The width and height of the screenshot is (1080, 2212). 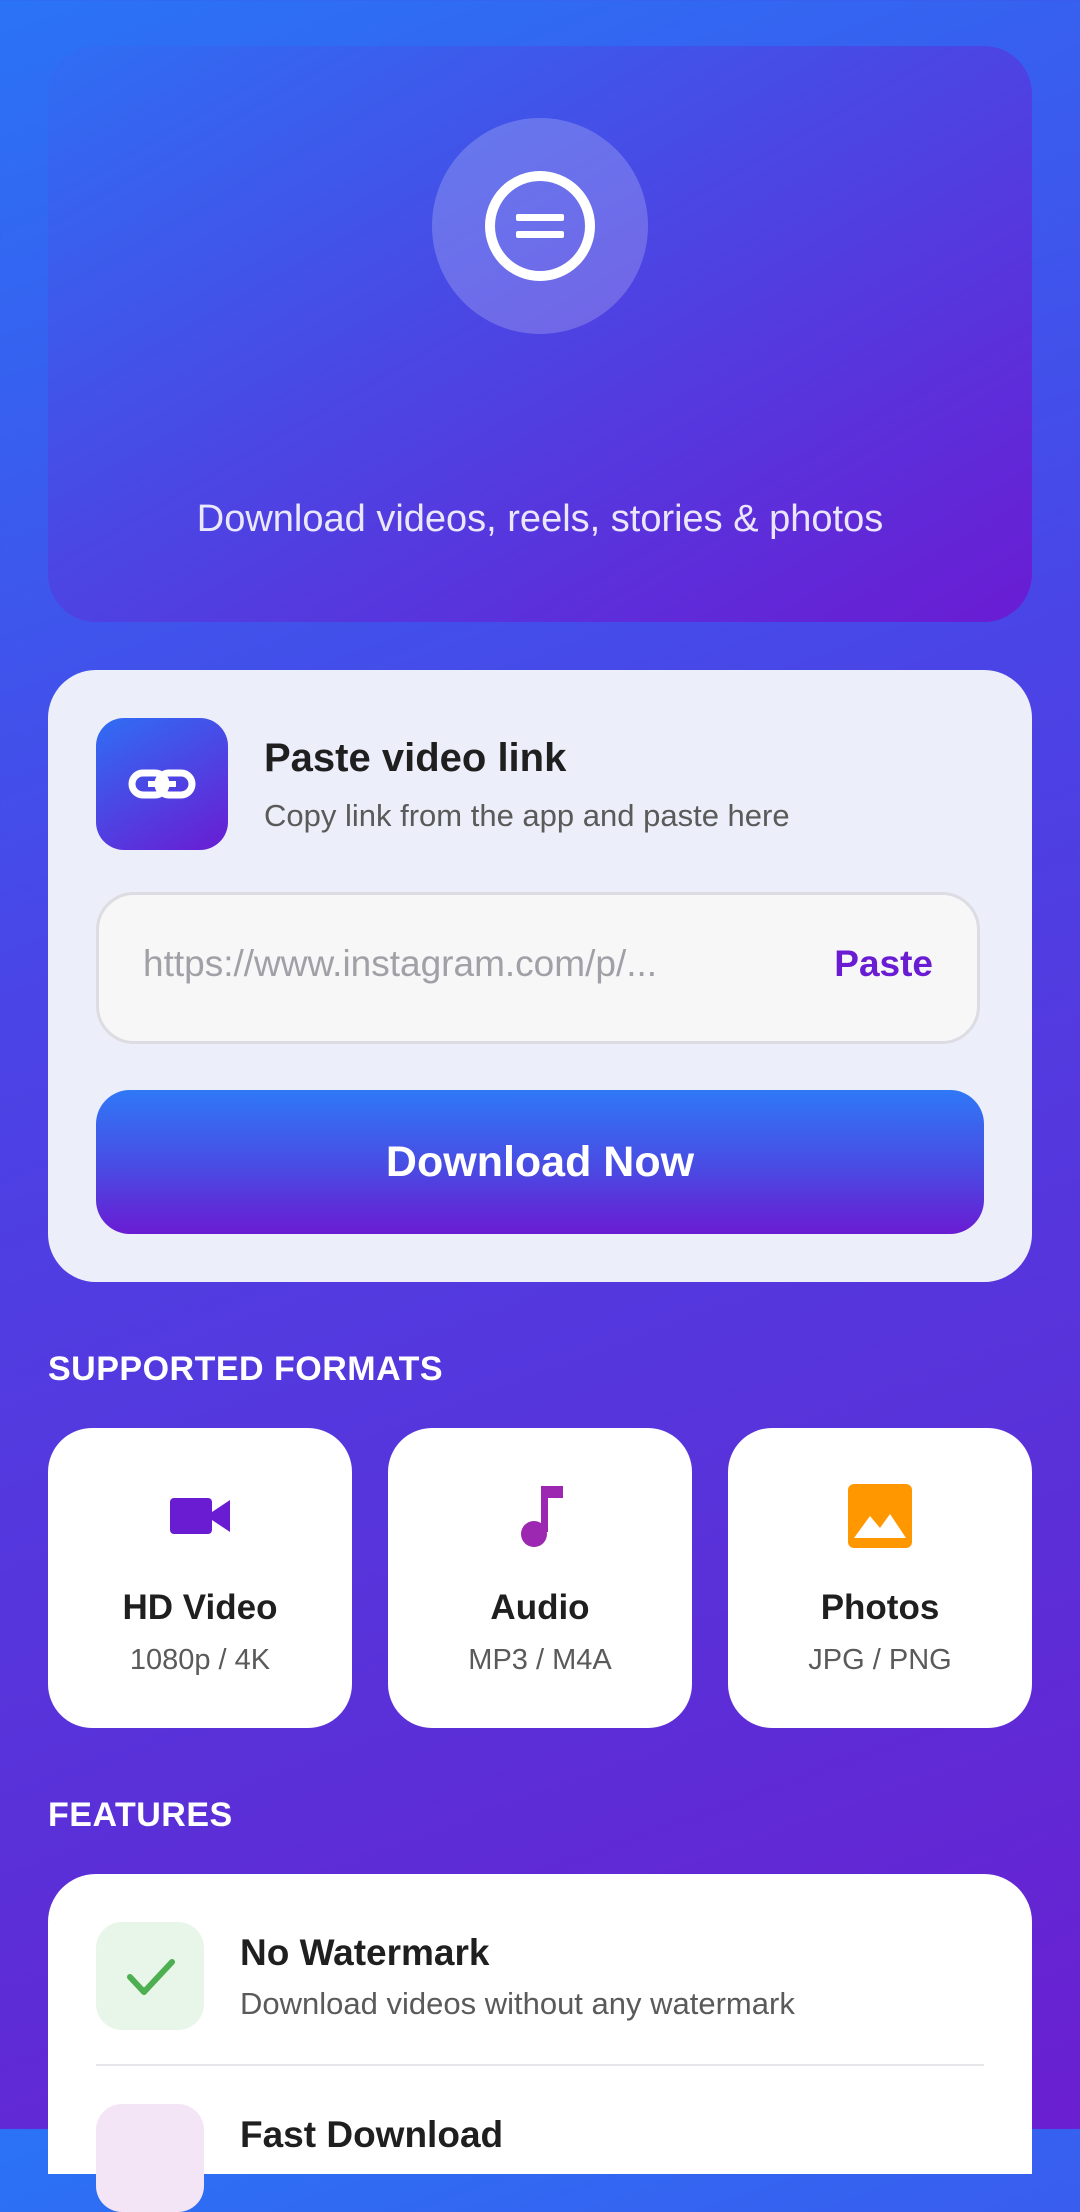 I want to click on hero-subtitle: Download videos, reels, stories & photos, so click(x=540, y=519).